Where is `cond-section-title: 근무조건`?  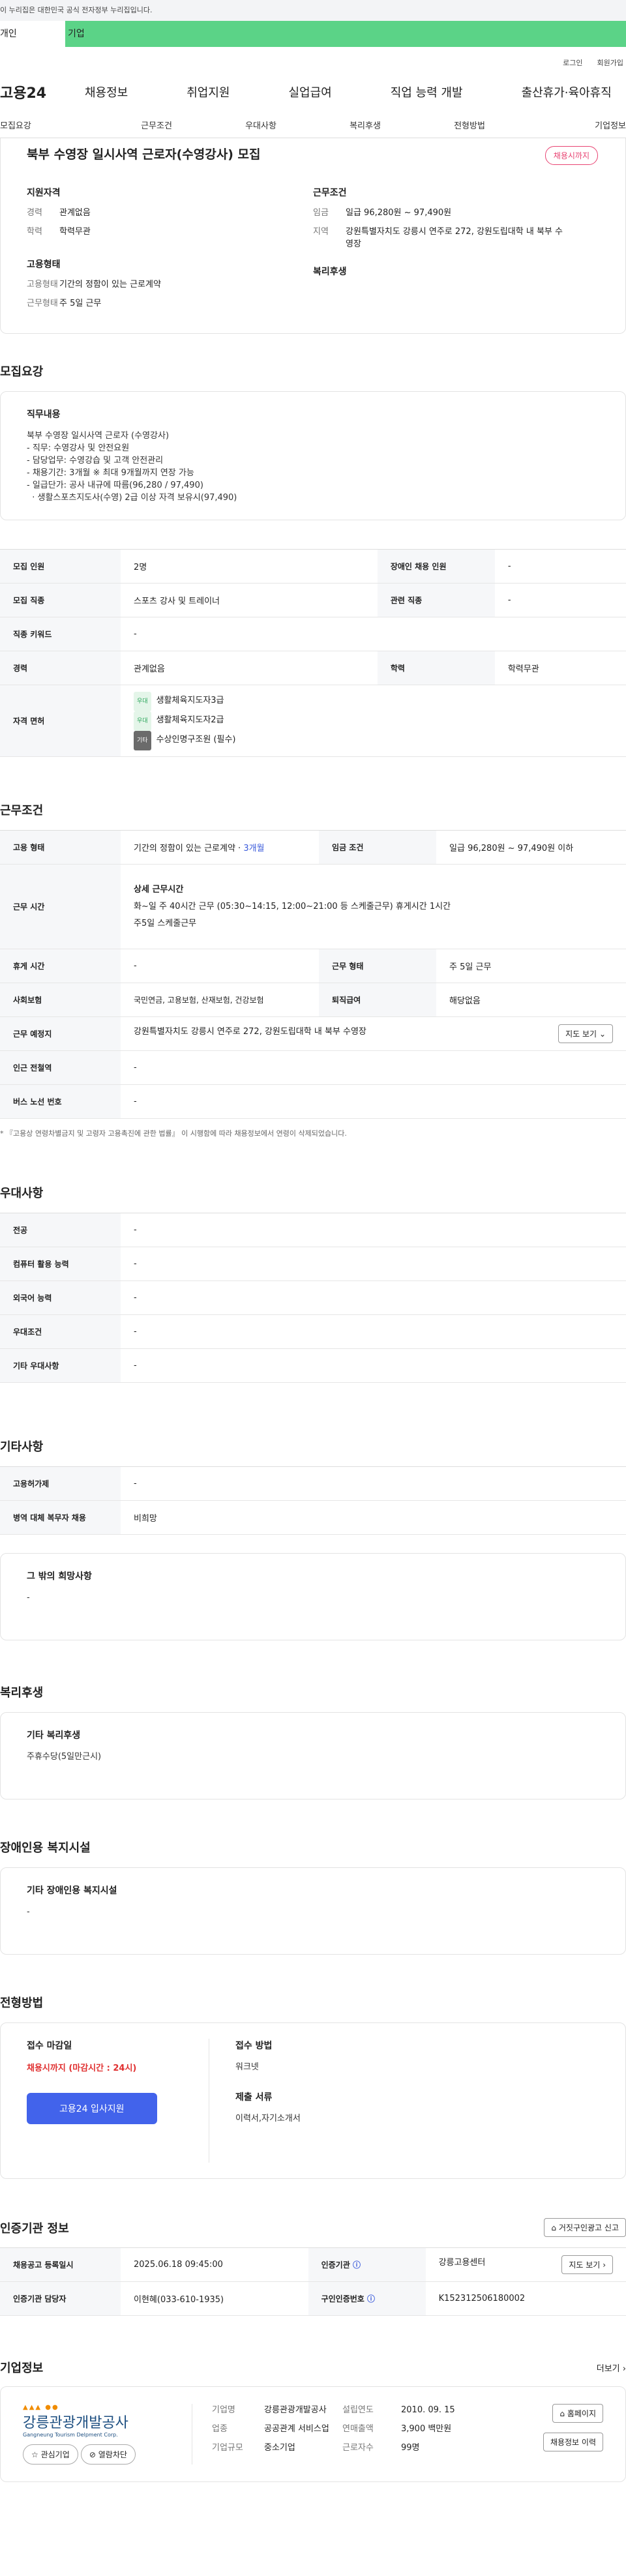
cond-section-title: 근무조건 is located at coordinates (22, 811).